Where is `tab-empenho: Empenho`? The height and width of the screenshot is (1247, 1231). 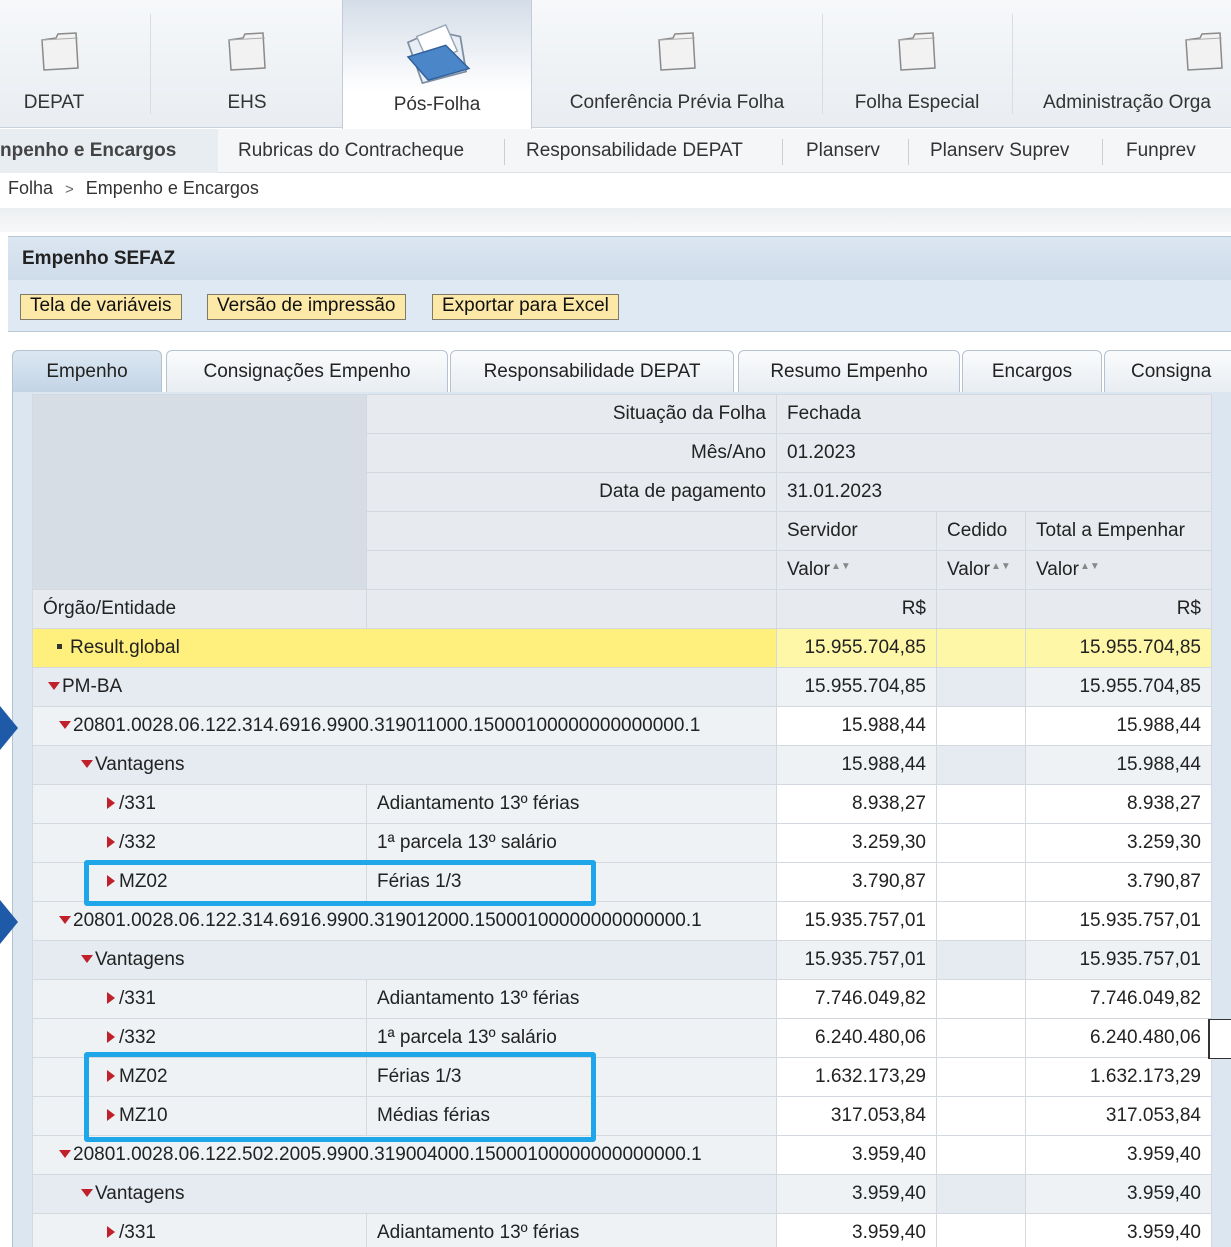 tab-empenho: Empenho is located at coordinates (87, 371).